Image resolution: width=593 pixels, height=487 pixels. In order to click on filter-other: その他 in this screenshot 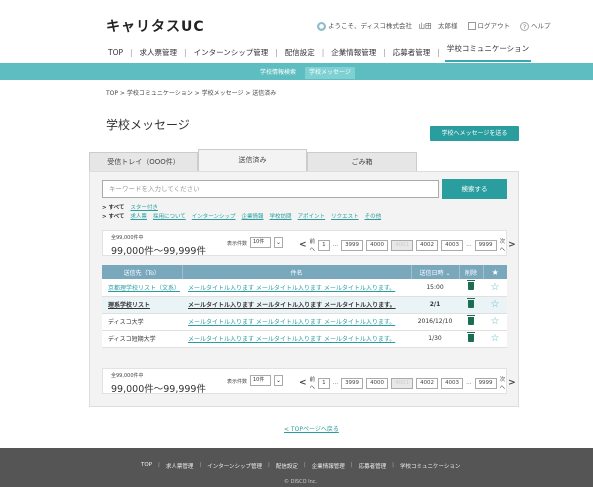, I will do `click(373, 216)`.